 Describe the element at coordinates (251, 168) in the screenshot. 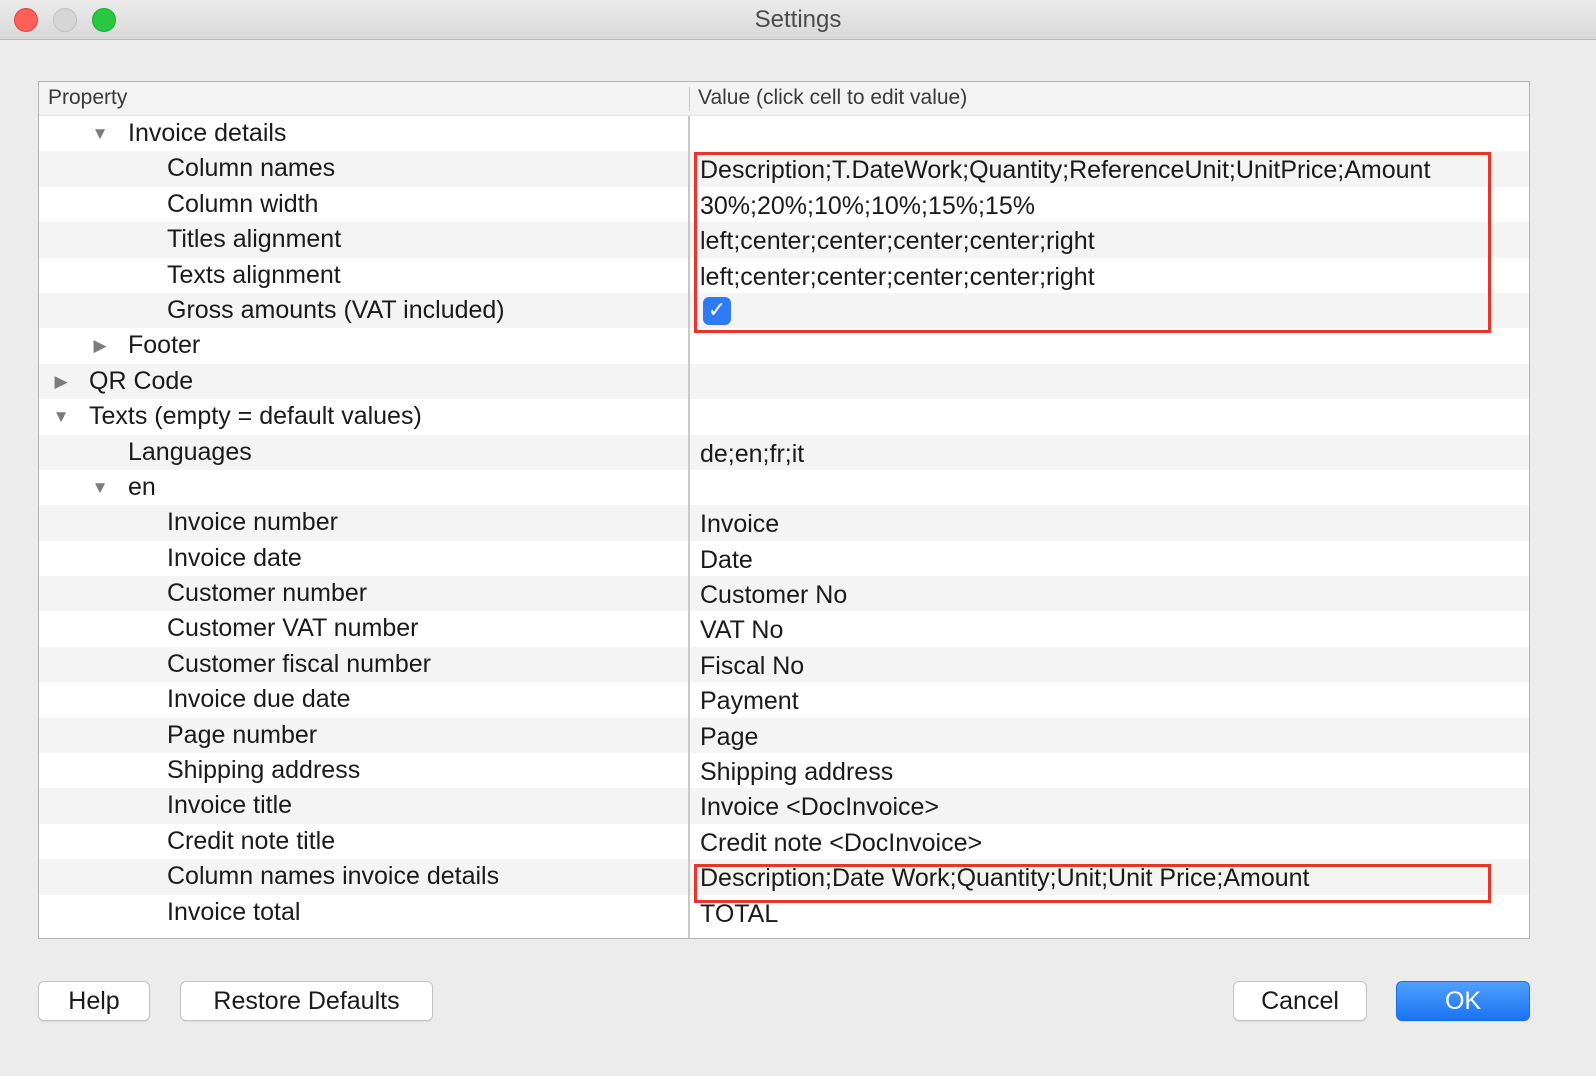

I see `property-label: Column names` at that location.